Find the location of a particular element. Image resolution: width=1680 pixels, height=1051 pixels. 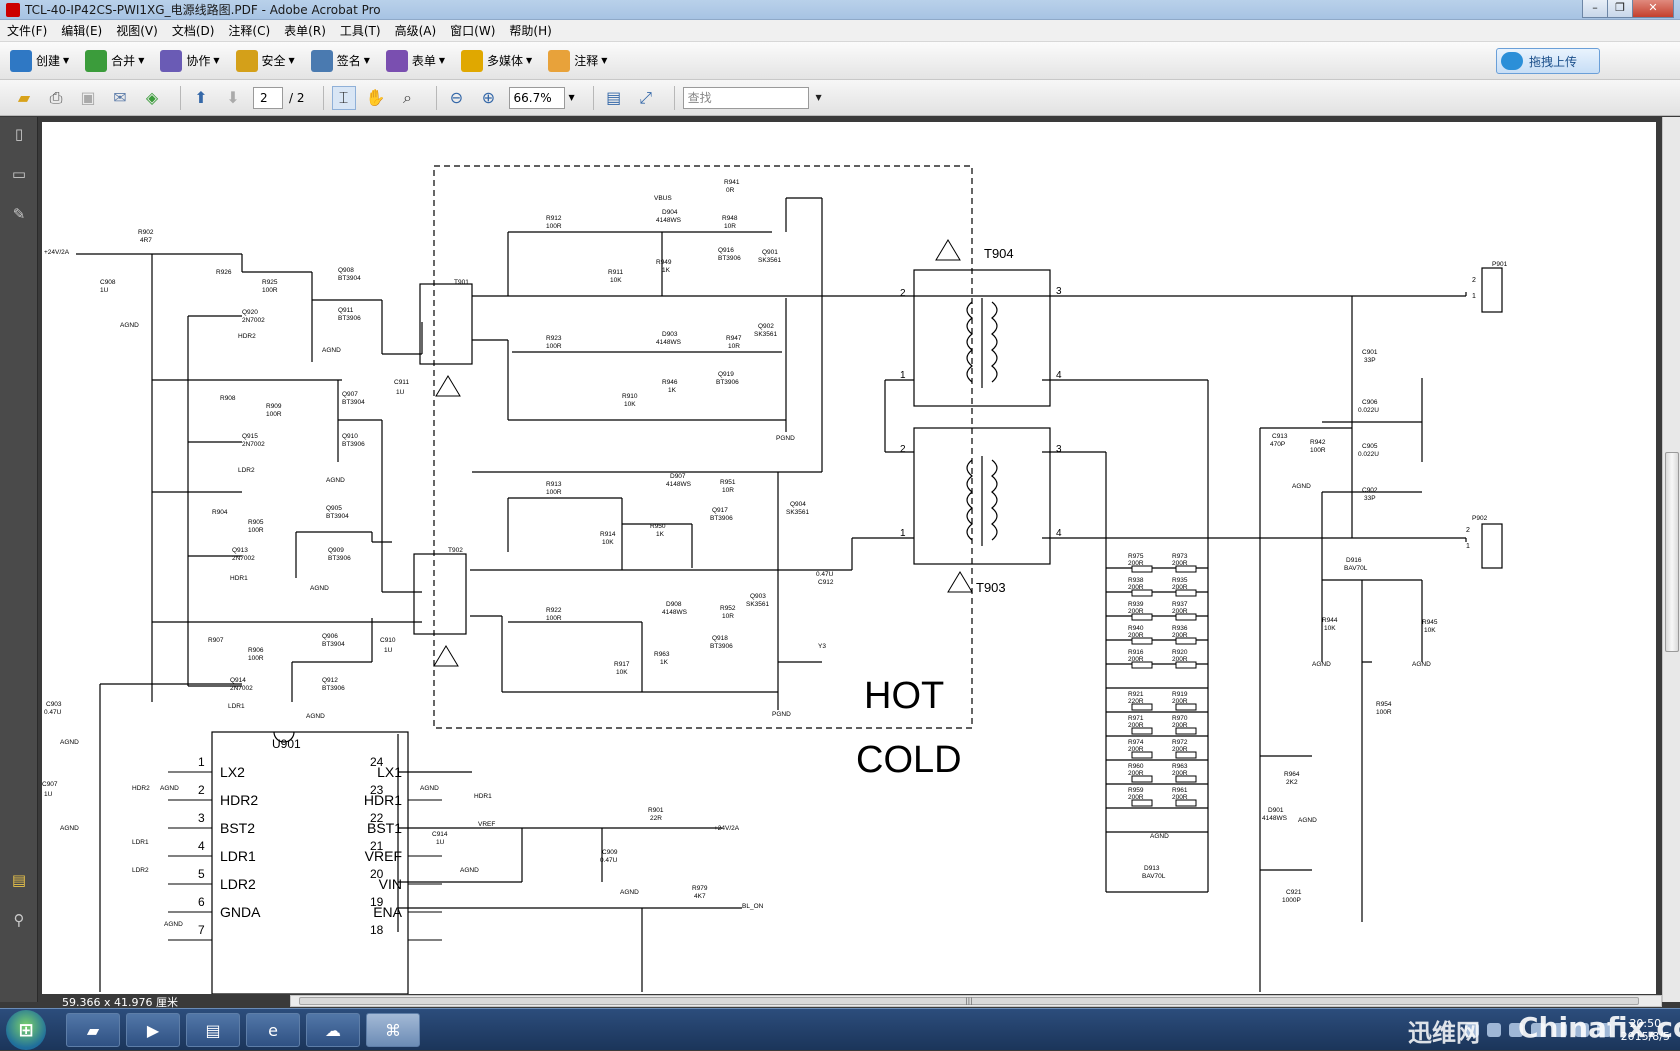

menu-item-8: 窗口(W) is located at coordinates (472, 30).